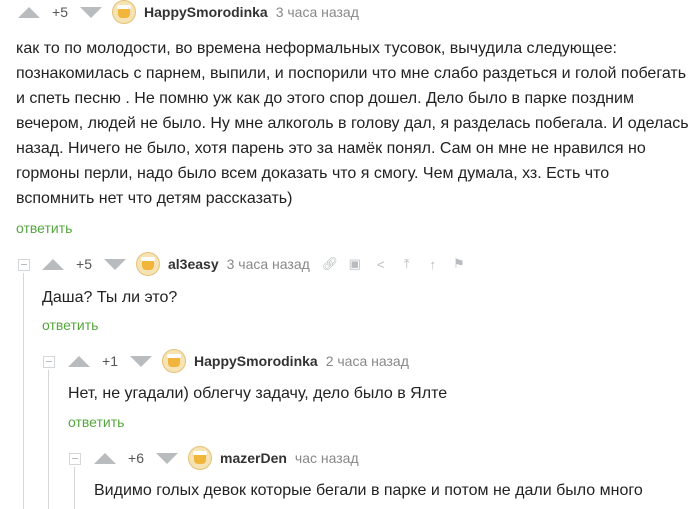 This screenshot has height=509, width=700. I want to click on link-icon: 🔗︎, so click(330, 264).